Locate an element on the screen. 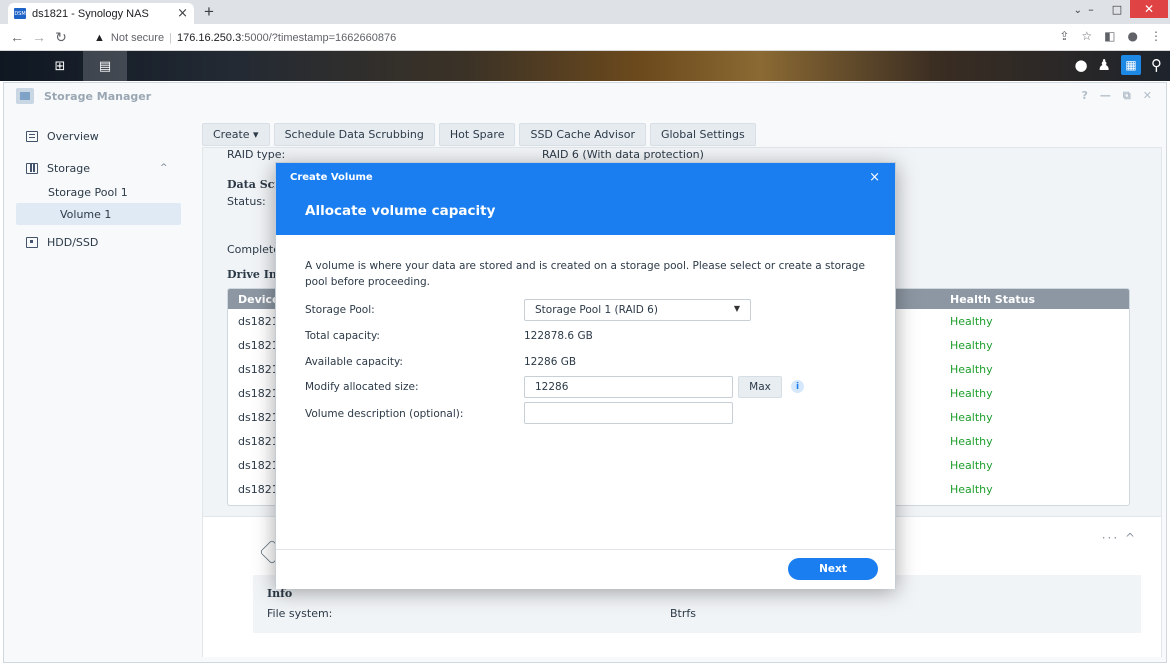 Image resolution: width=1170 pixels, height=663 pixels. help-icon: ? is located at coordinates (1085, 96).